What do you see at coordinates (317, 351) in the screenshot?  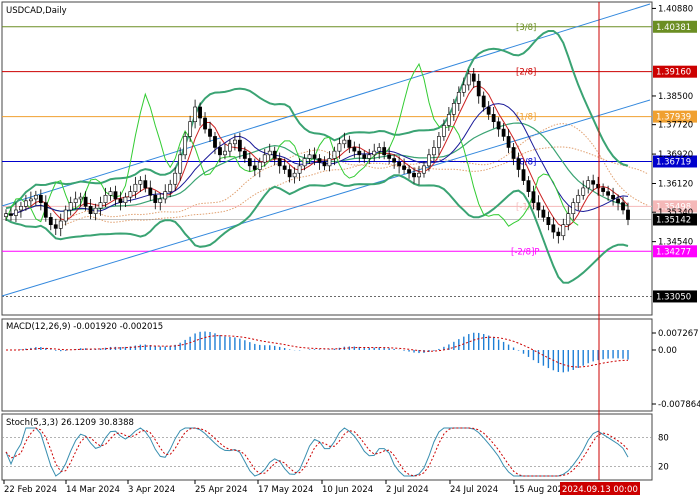 I see `macd-signal-line` at bounding box center [317, 351].